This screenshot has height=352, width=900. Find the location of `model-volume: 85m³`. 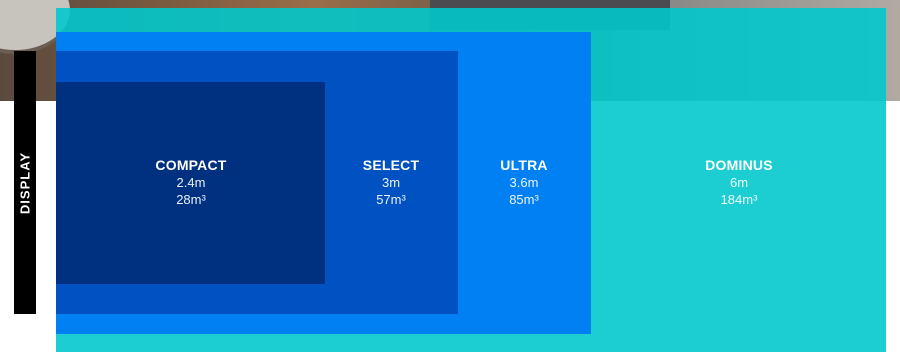

model-volume: 85m³ is located at coordinates (524, 199).